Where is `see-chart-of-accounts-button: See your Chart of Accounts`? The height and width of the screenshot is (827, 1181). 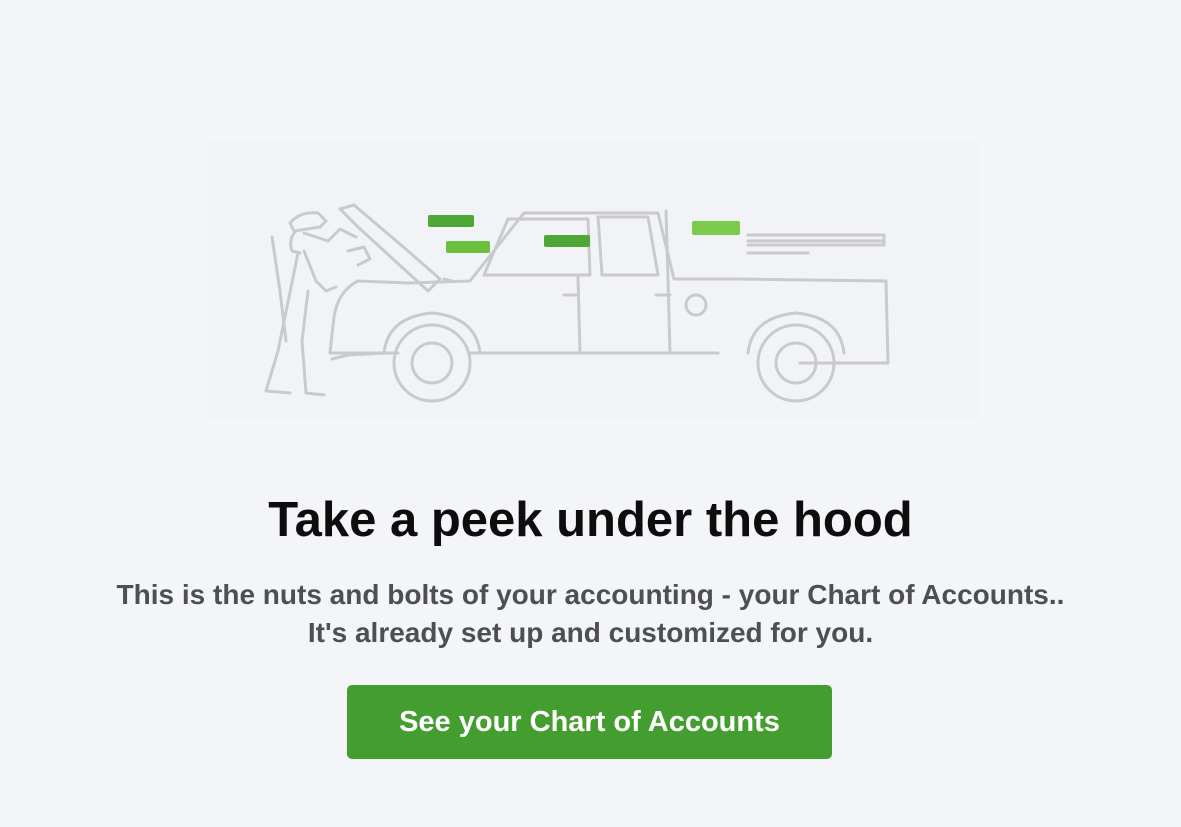 see-chart-of-accounts-button: See your Chart of Accounts is located at coordinates (589, 722).